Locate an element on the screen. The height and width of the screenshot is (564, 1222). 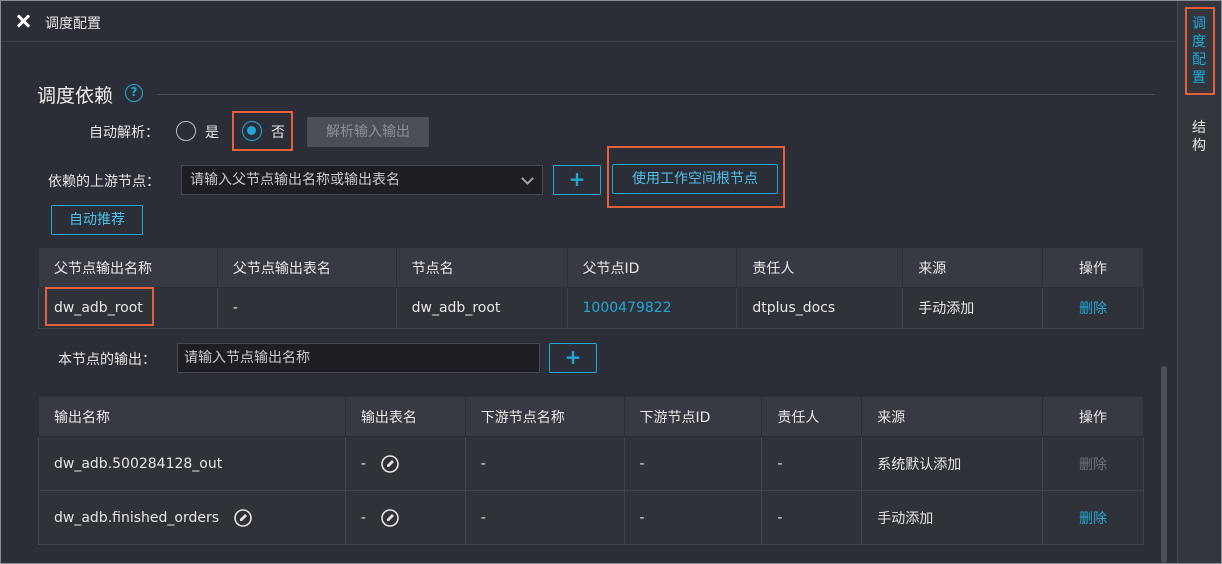
section-title: 调度依赖 is located at coordinates (75, 96).